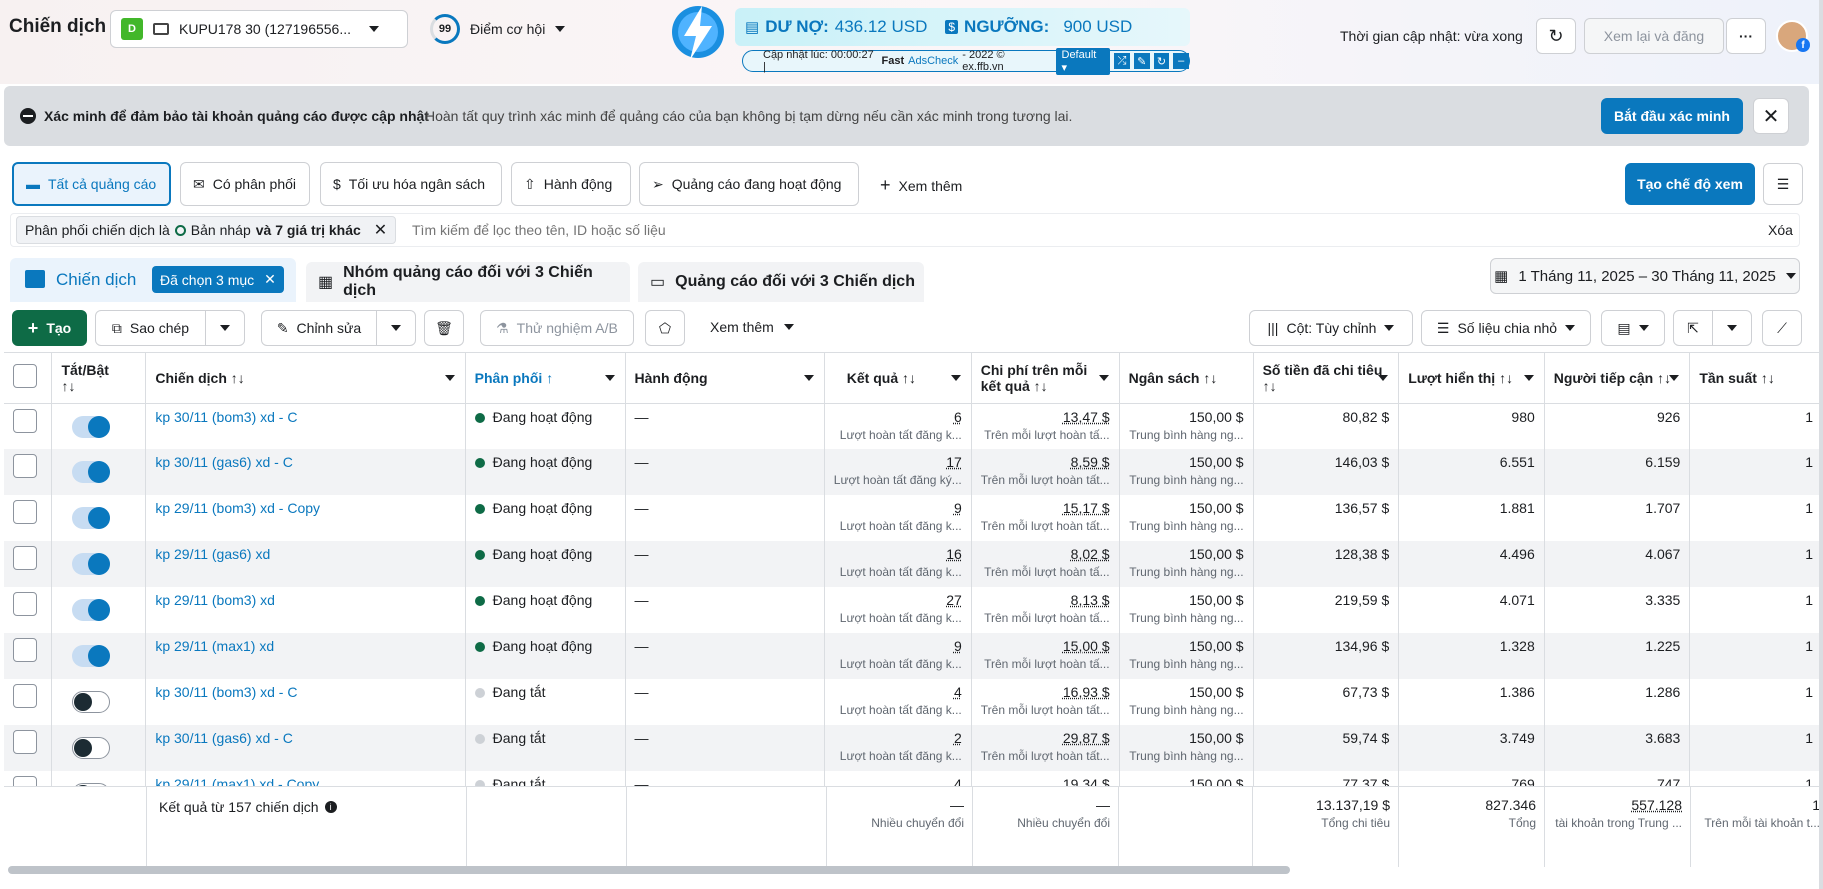 The width and height of the screenshot is (1823, 889). Describe the element at coordinates (1471, 378) in the screenshot. I see `column-header-impressions: Lượt hiển thị ↑↓` at that location.